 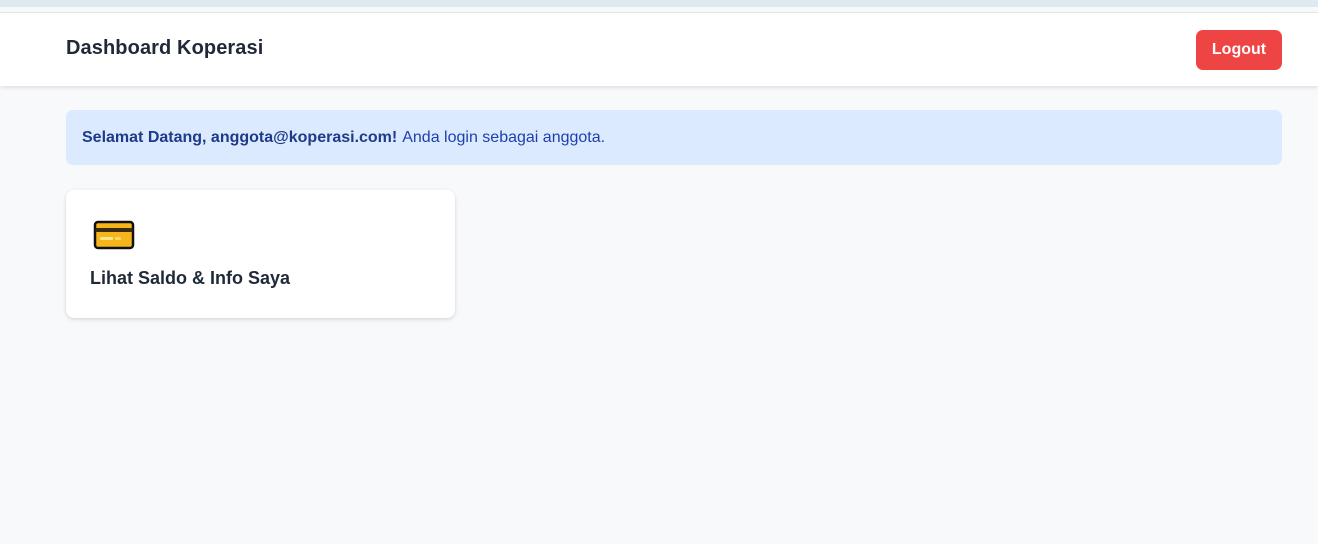 What do you see at coordinates (504, 137) in the screenshot?
I see `welcome-message: Anda login sebagai anggota.` at bounding box center [504, 137].